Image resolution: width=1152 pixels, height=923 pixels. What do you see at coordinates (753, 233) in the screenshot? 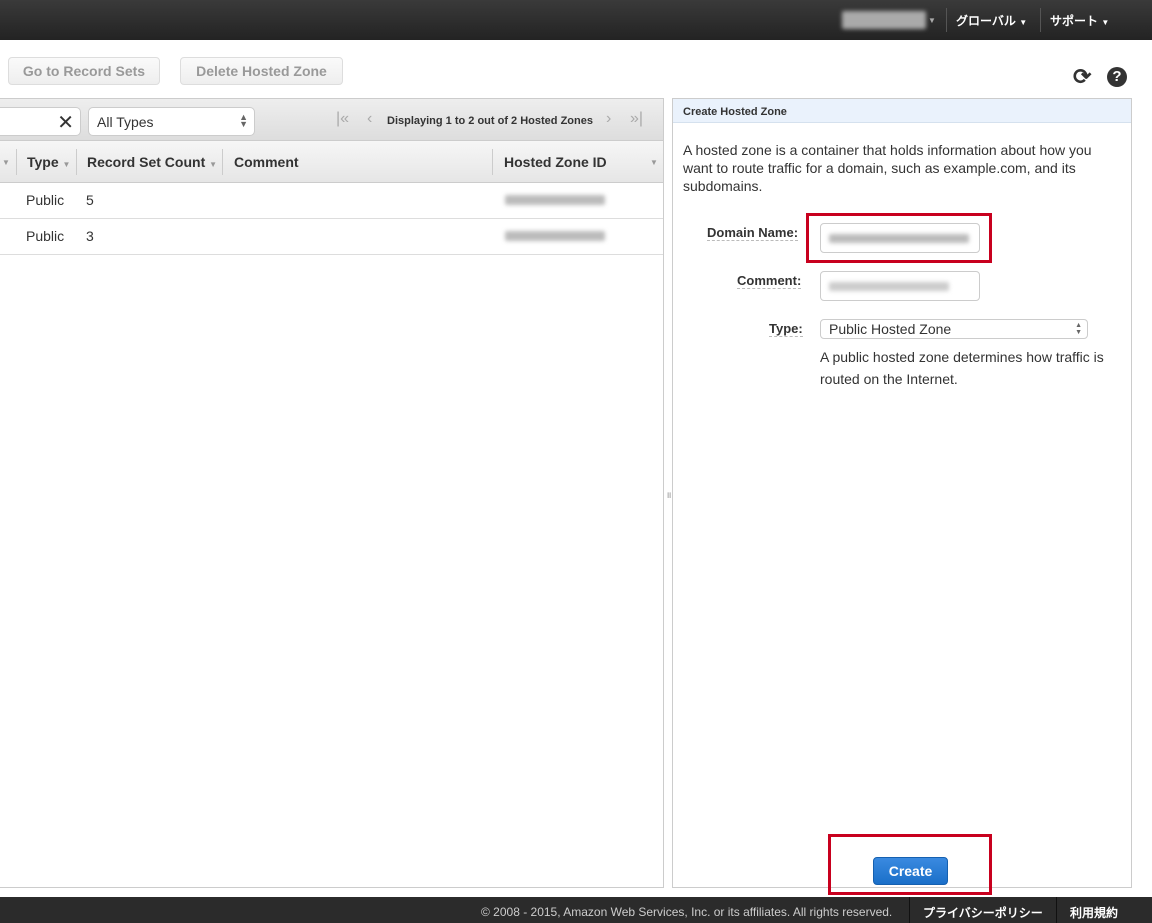
I see `domain-name-label: Domain Name:` at bounding box center [753, 233].